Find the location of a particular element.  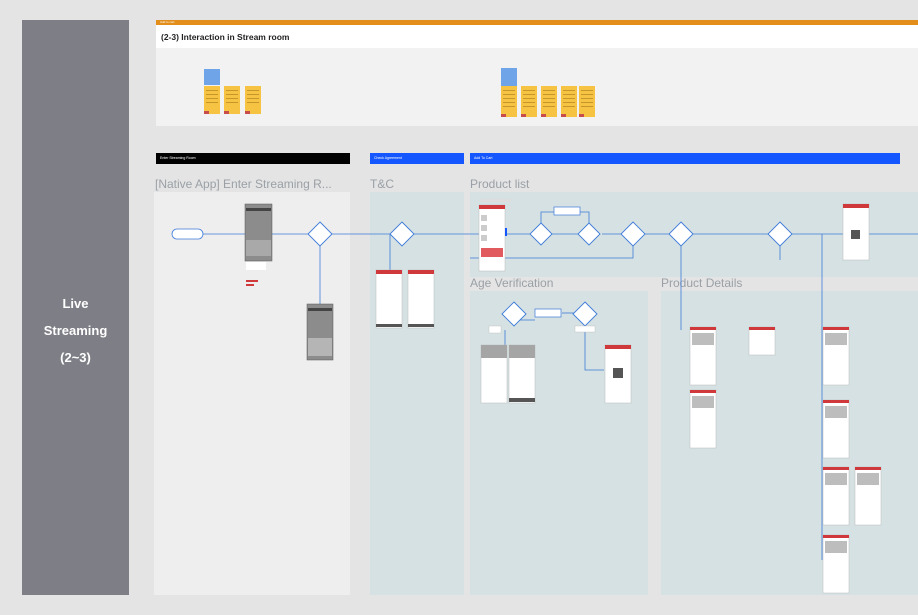

age-screens is located at coordinates (556, 364).